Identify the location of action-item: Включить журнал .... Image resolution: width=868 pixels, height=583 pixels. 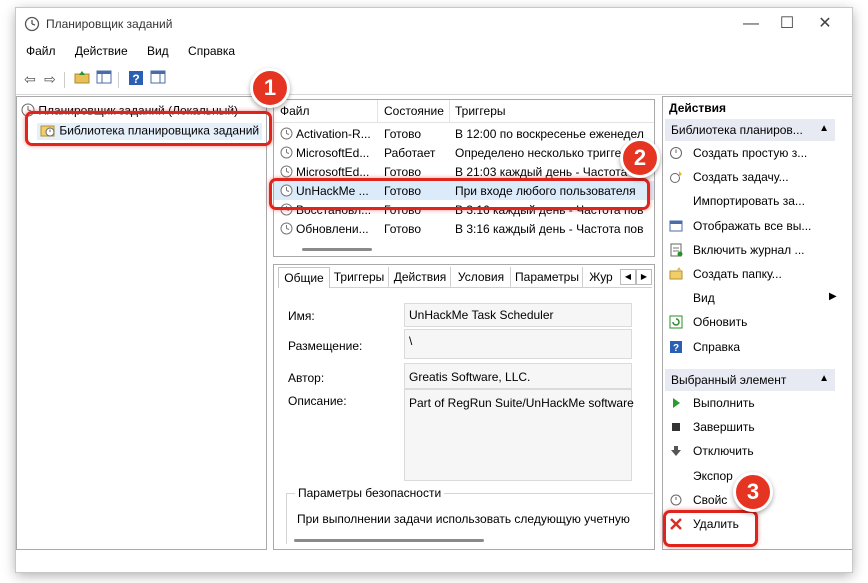
(757, 250).